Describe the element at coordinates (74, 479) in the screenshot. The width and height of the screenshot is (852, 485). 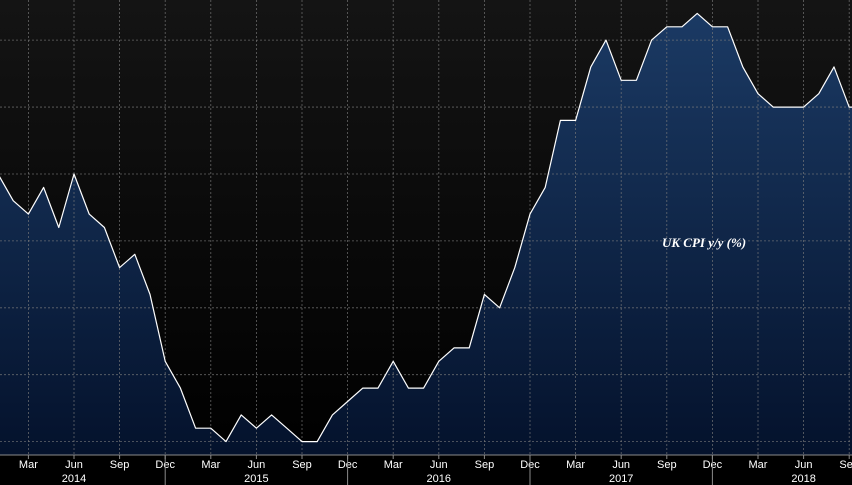
I see `year-label: 2014` at that location.